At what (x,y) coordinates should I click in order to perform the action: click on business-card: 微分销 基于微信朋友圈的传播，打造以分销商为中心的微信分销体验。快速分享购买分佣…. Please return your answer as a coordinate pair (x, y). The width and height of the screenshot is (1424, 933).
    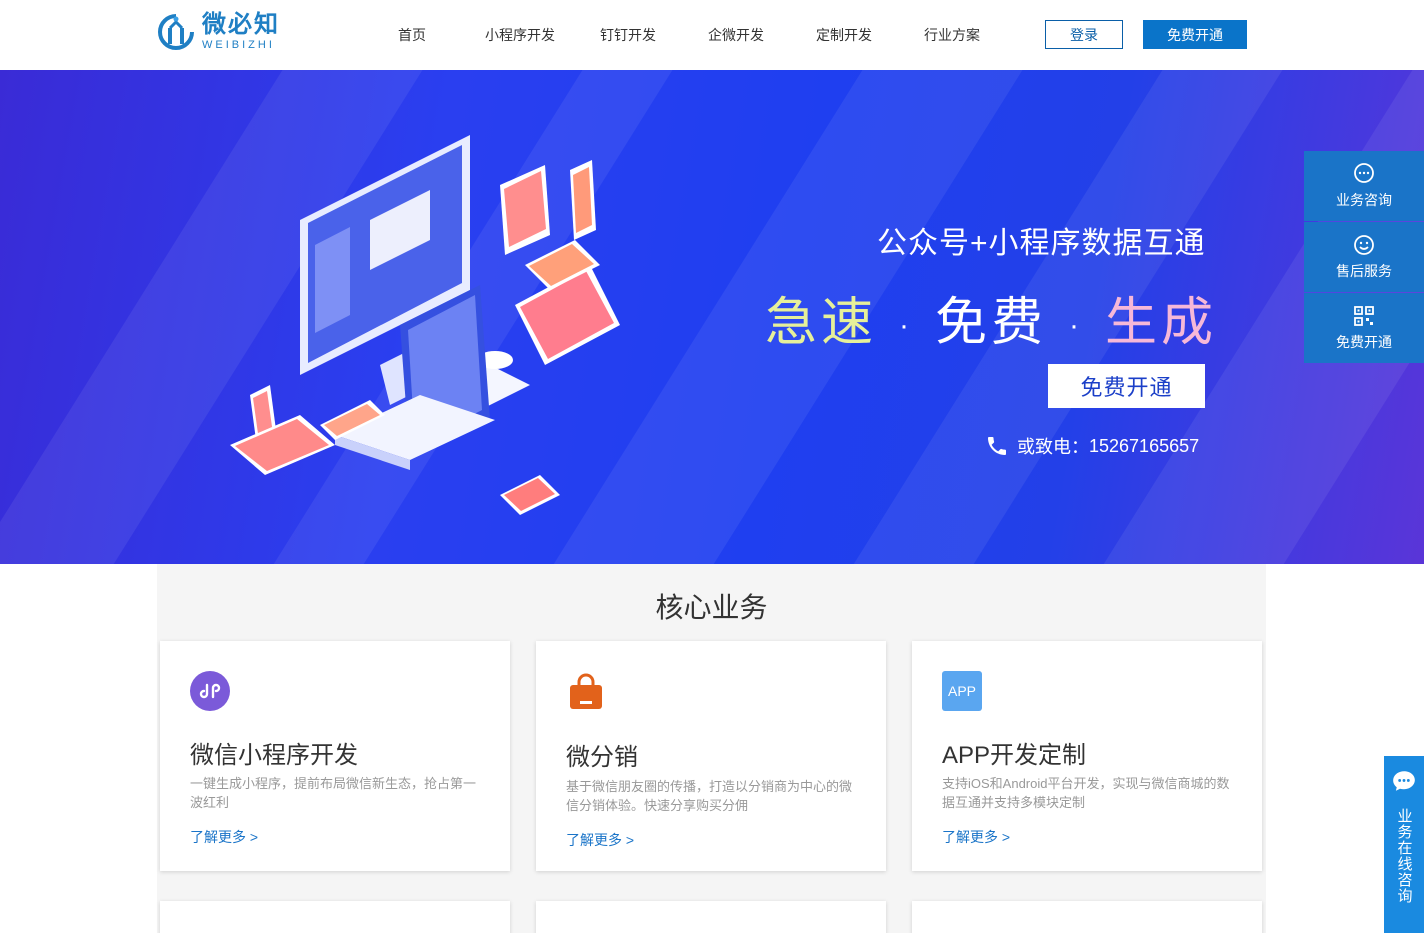
    Looking at the image, I should click on (711, 756).